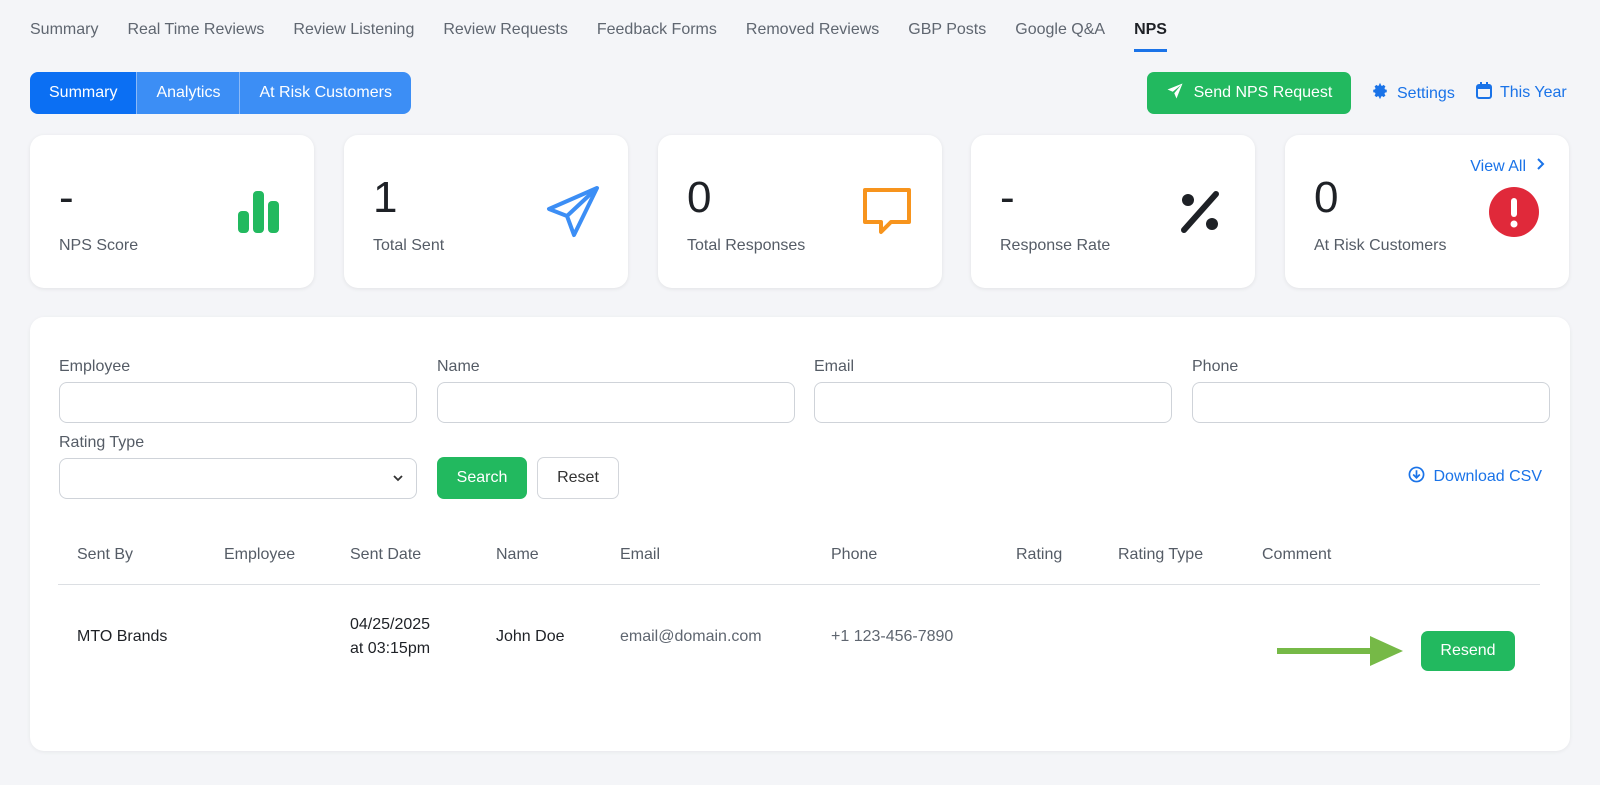 This screenshot has height=785, width=1600. Describe the element at coordinates (887, 212) in the screenshot. I see `chat-bubble-icon` at that location.